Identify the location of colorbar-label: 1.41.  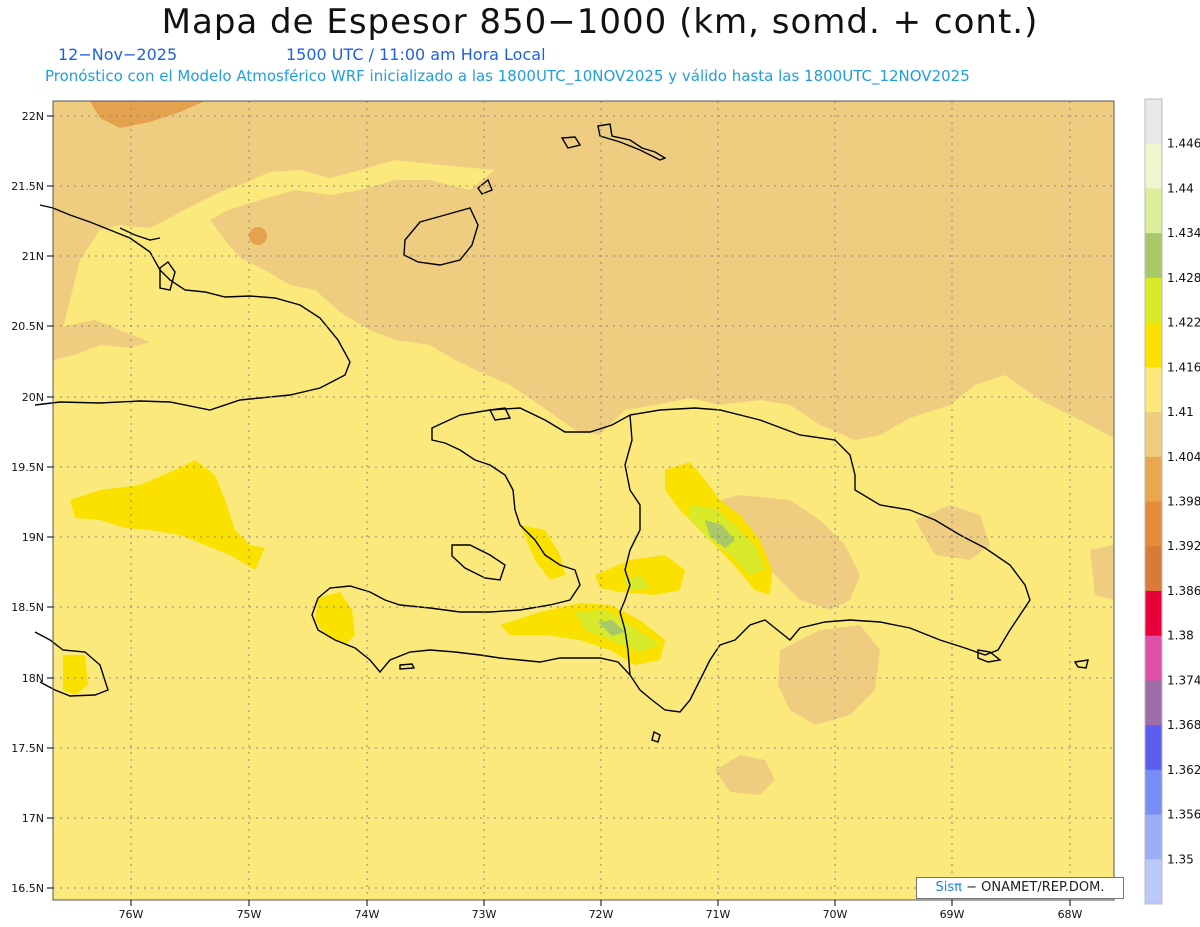
(1180, 412).